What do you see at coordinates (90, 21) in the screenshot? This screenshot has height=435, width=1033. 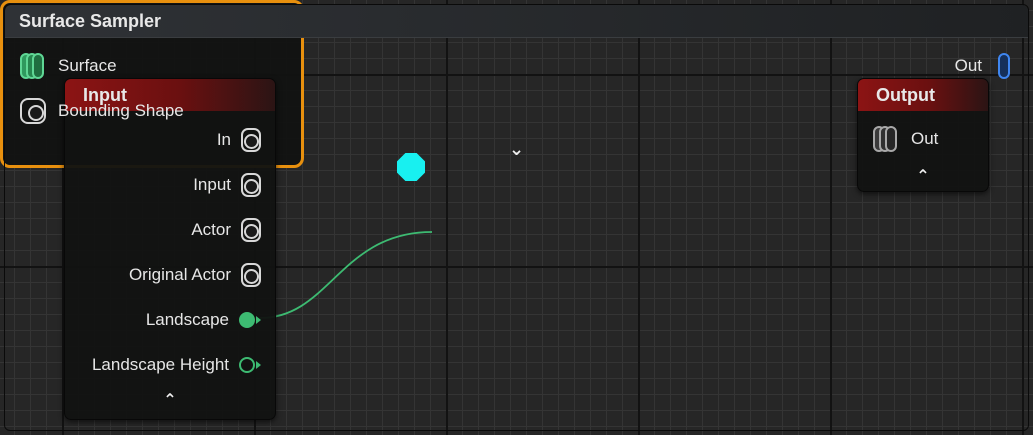 I see `surface-sampler-title: Surface Sampler` at bounding box center [90, 21].